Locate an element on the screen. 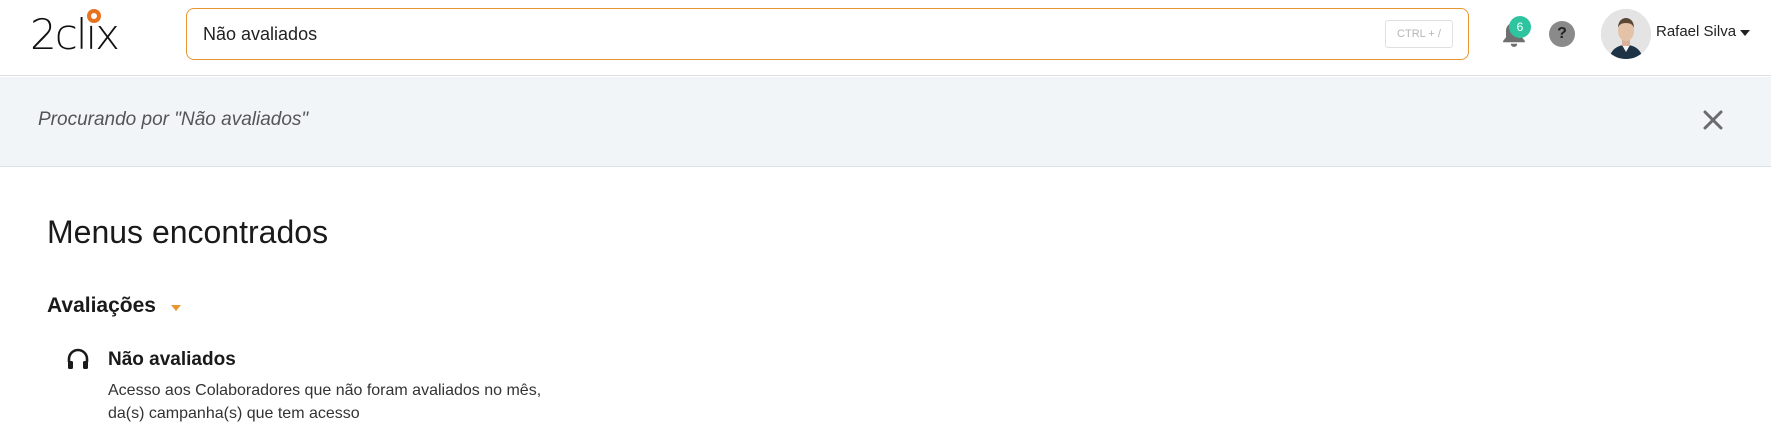  close-icon is located at coordinates (1713, 120).